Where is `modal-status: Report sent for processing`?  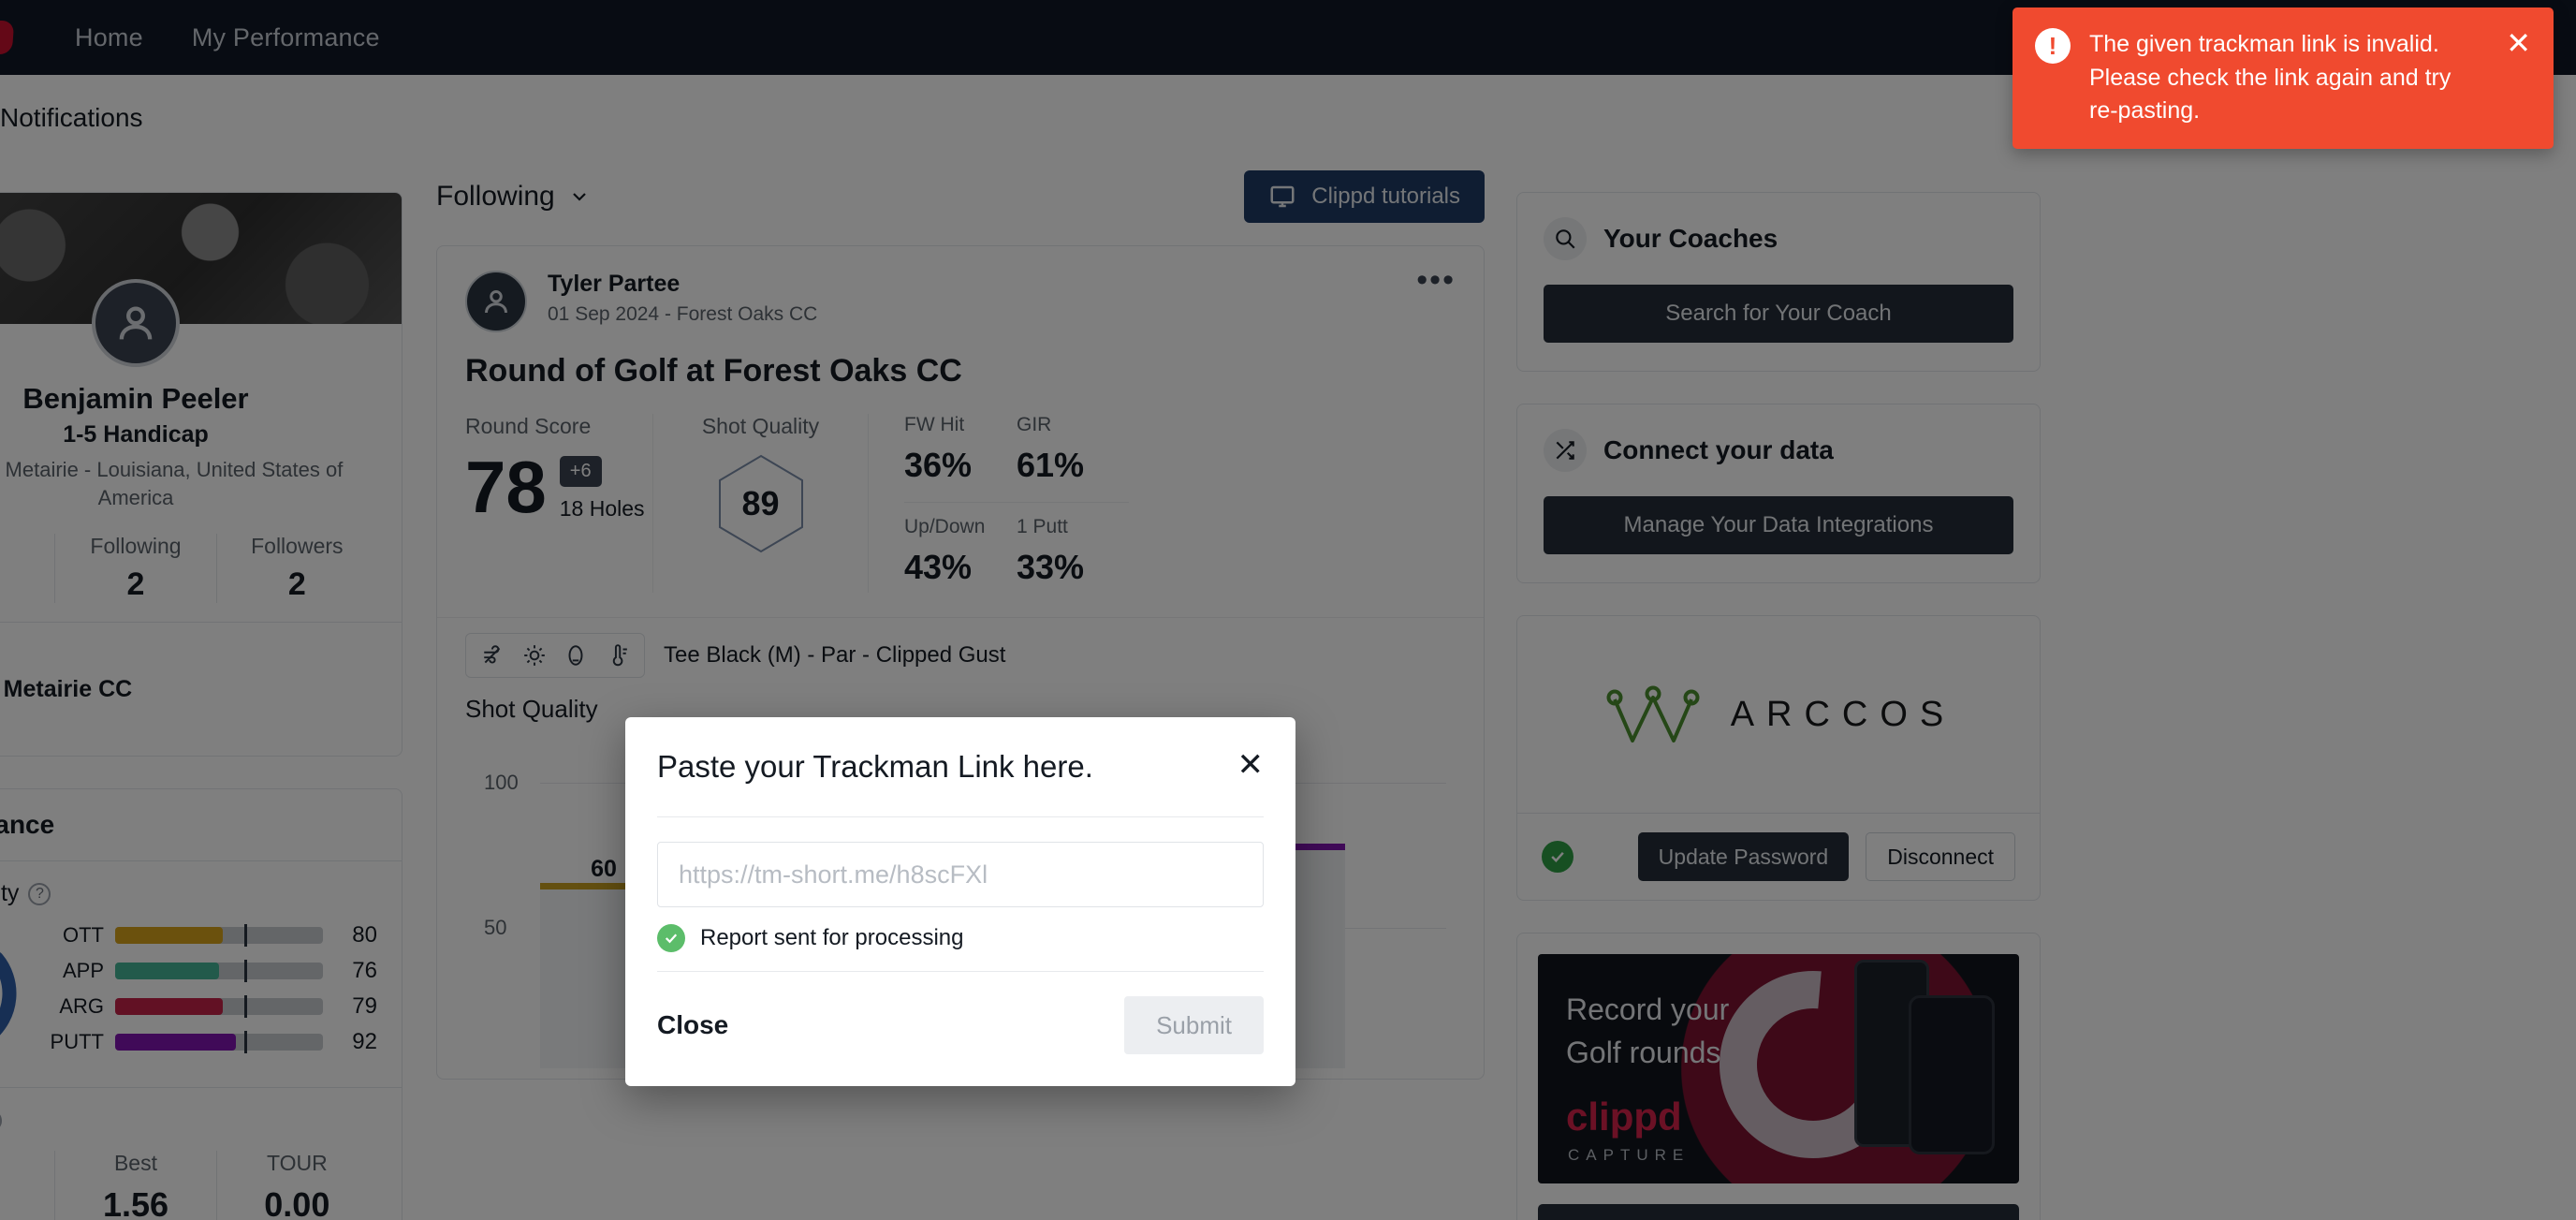 modal-status: Report sent for processing is located at coordinates (961, 938).